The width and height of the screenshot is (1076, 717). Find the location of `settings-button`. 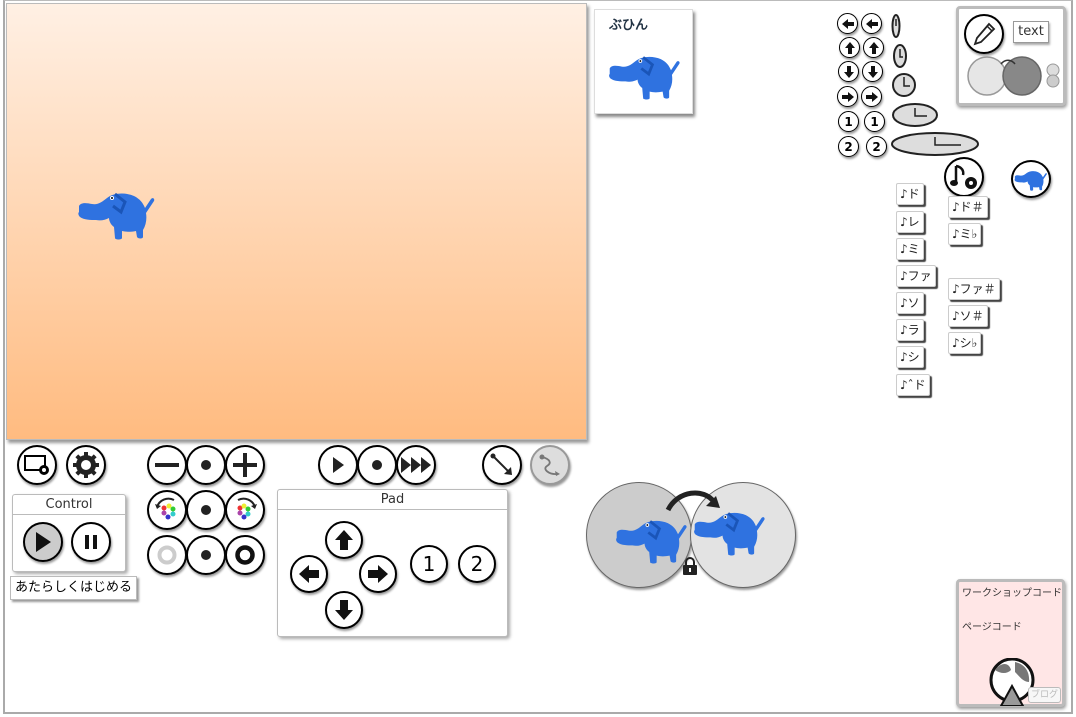

settings-button is located at coordinates (86, 465).